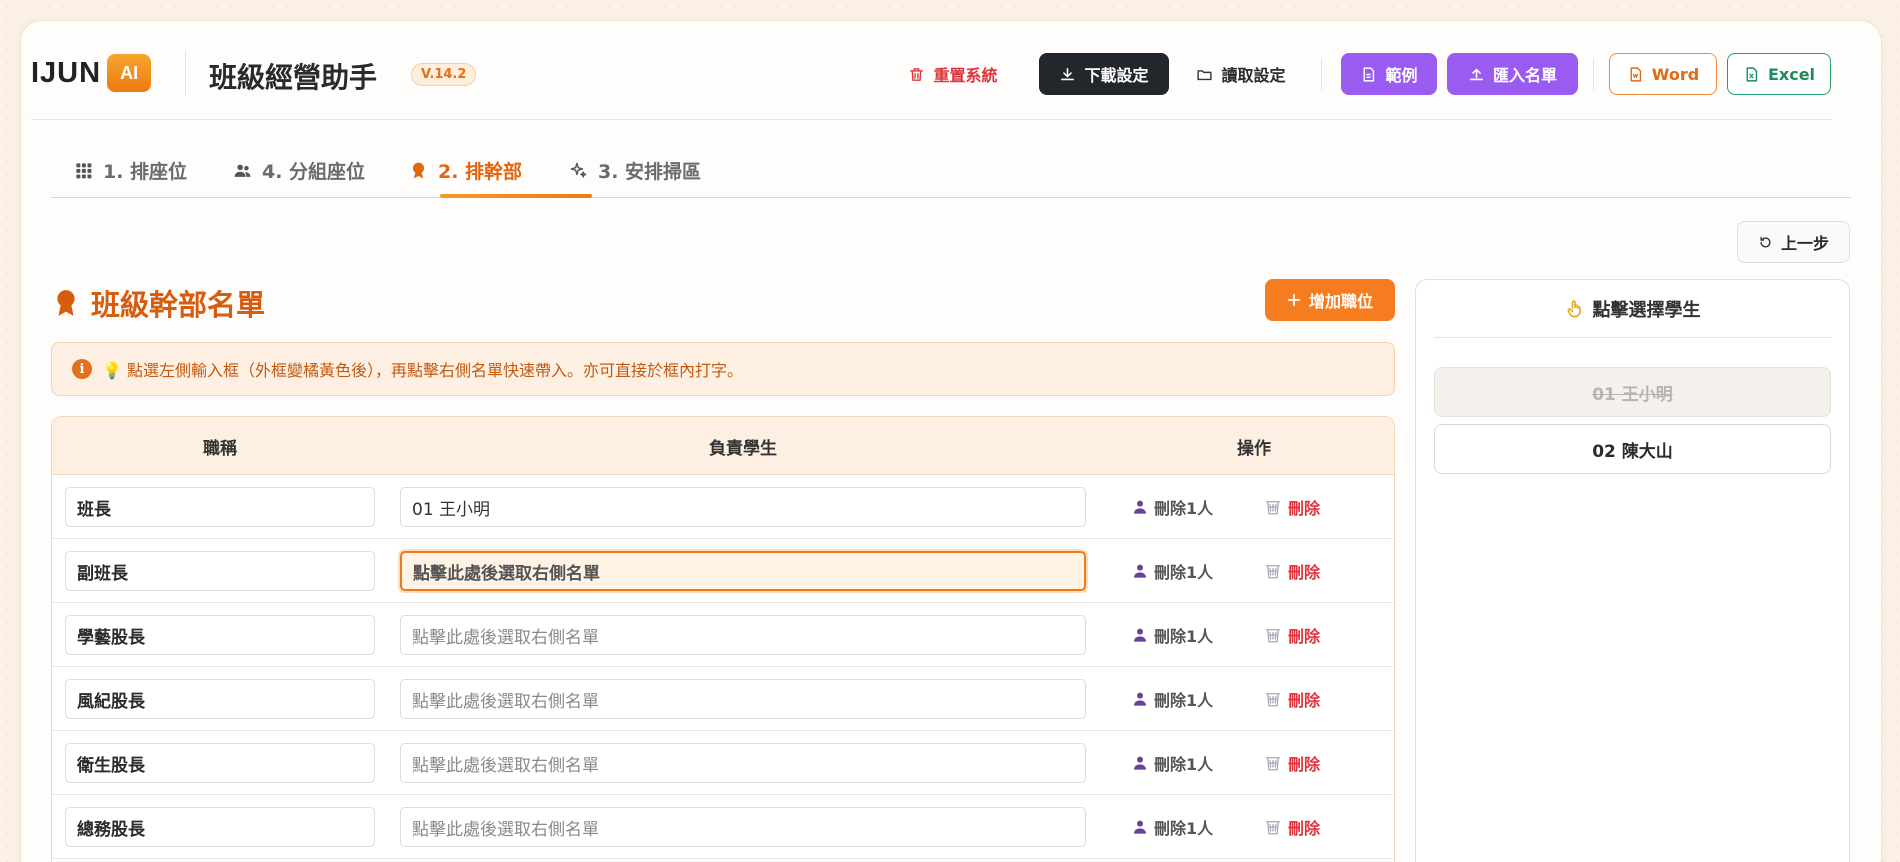 This screenshot has width=1900, height=862. What do you see at coordinates (220, 571) in the screenshot?
I see `position-title-input: 副班長` at bounding box center [220, 571].